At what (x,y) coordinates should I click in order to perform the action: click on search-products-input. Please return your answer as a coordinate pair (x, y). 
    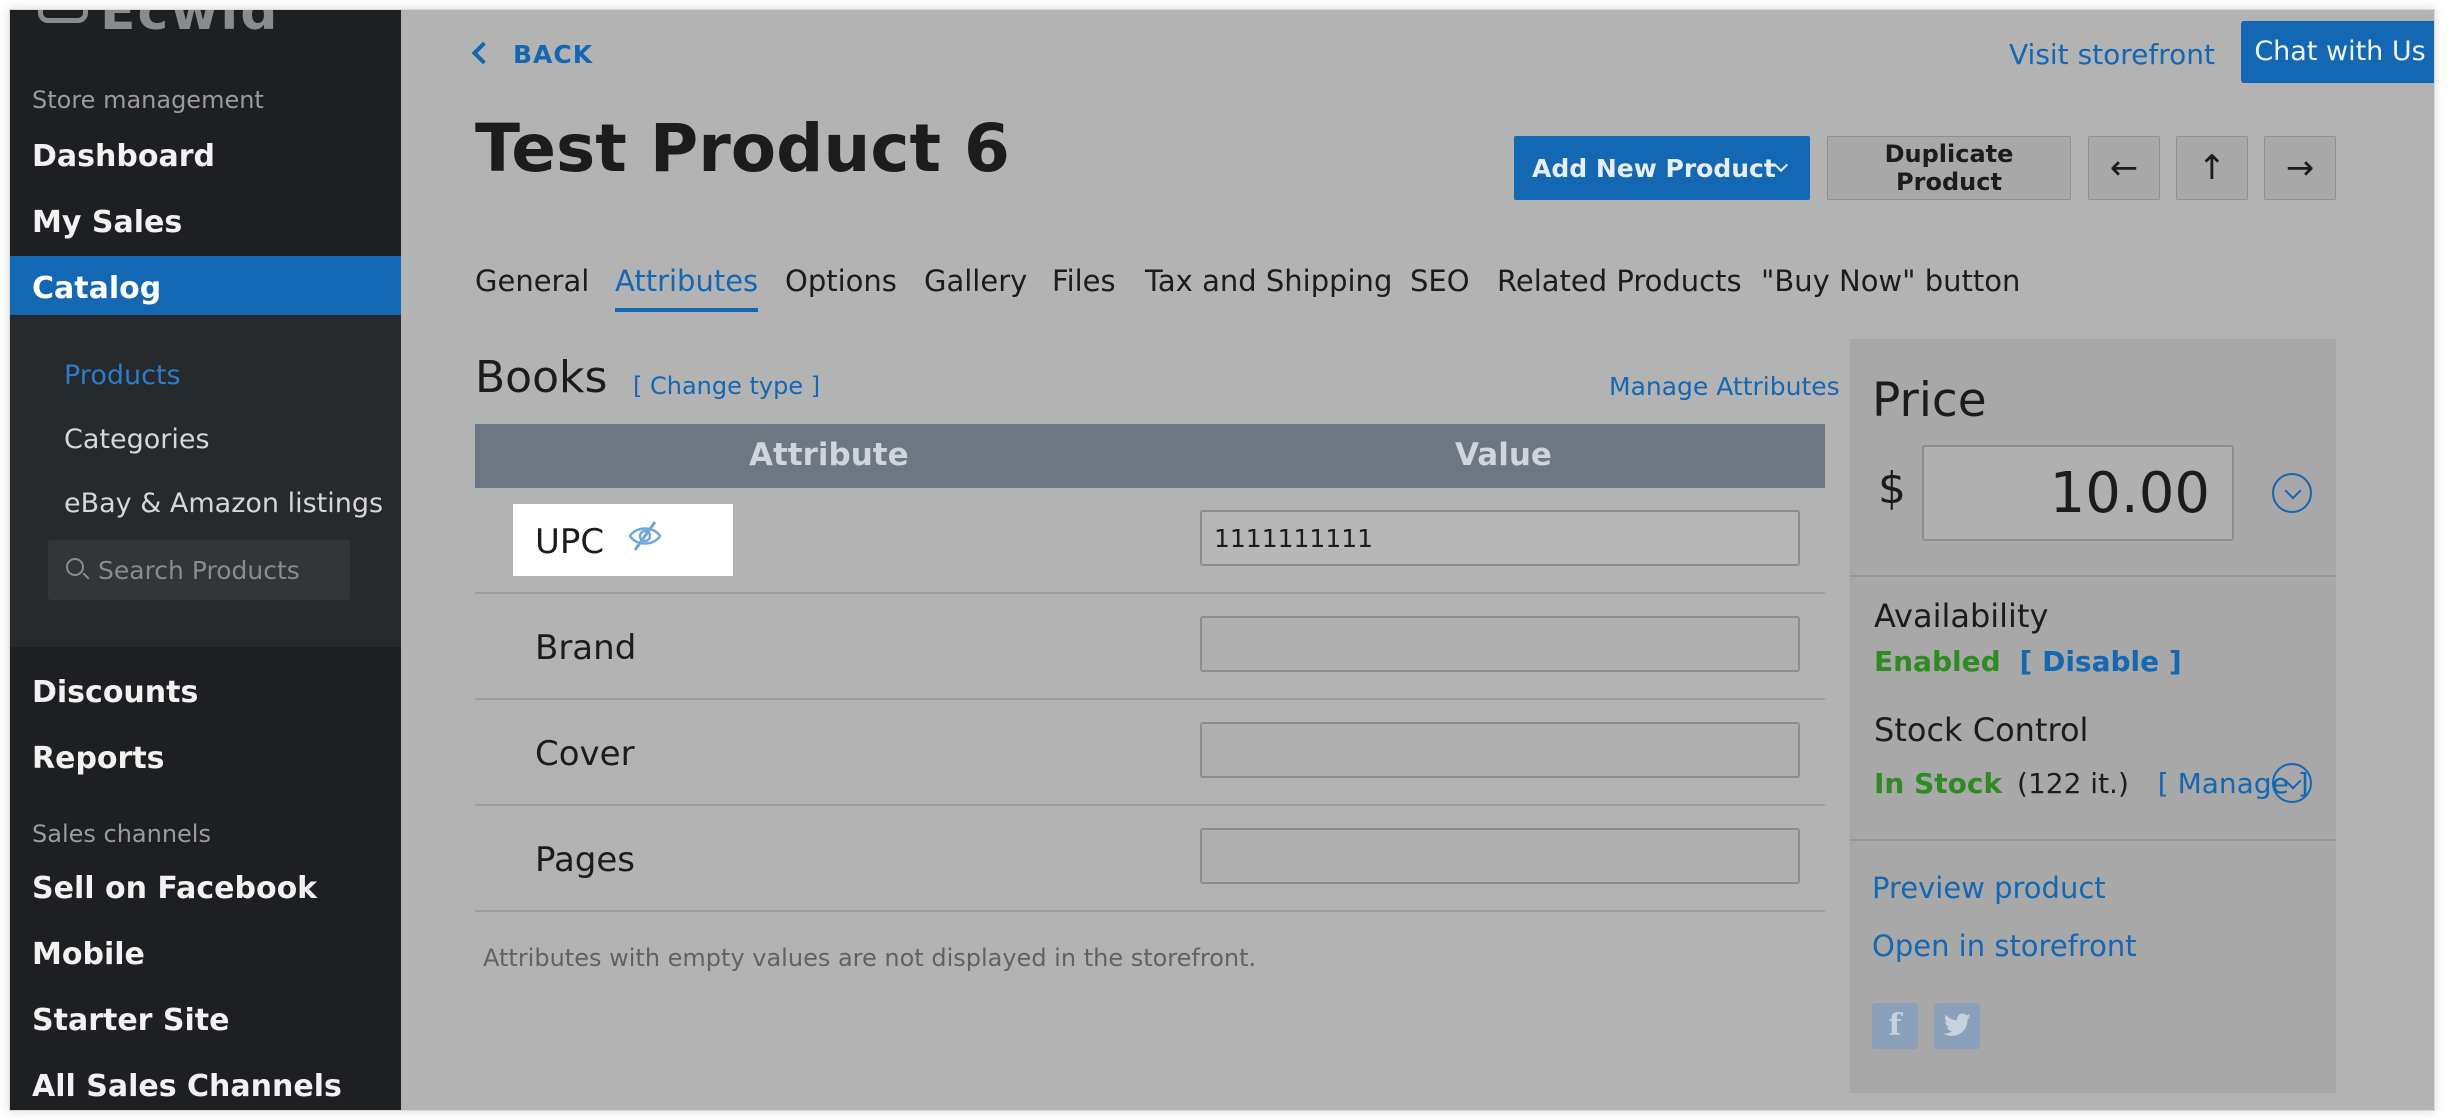
    Looking at the image, I should click on (218, 570).